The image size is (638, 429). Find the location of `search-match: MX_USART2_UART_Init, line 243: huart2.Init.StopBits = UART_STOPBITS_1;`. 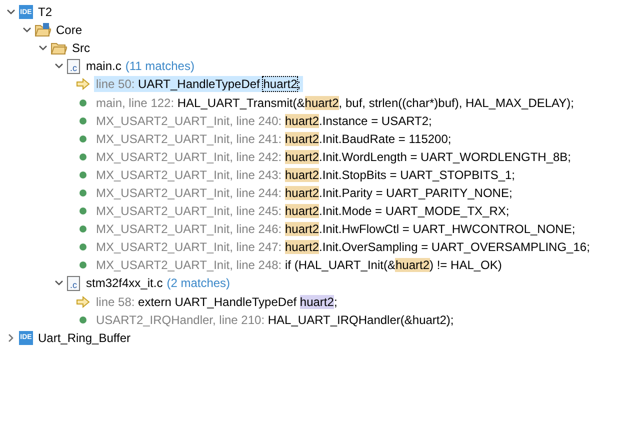

search-match: MX_USART2_UART_Init, line 243: huart2.Init.StopBits = UART_STOPBITS_1; is located at coordinates (306, 174).